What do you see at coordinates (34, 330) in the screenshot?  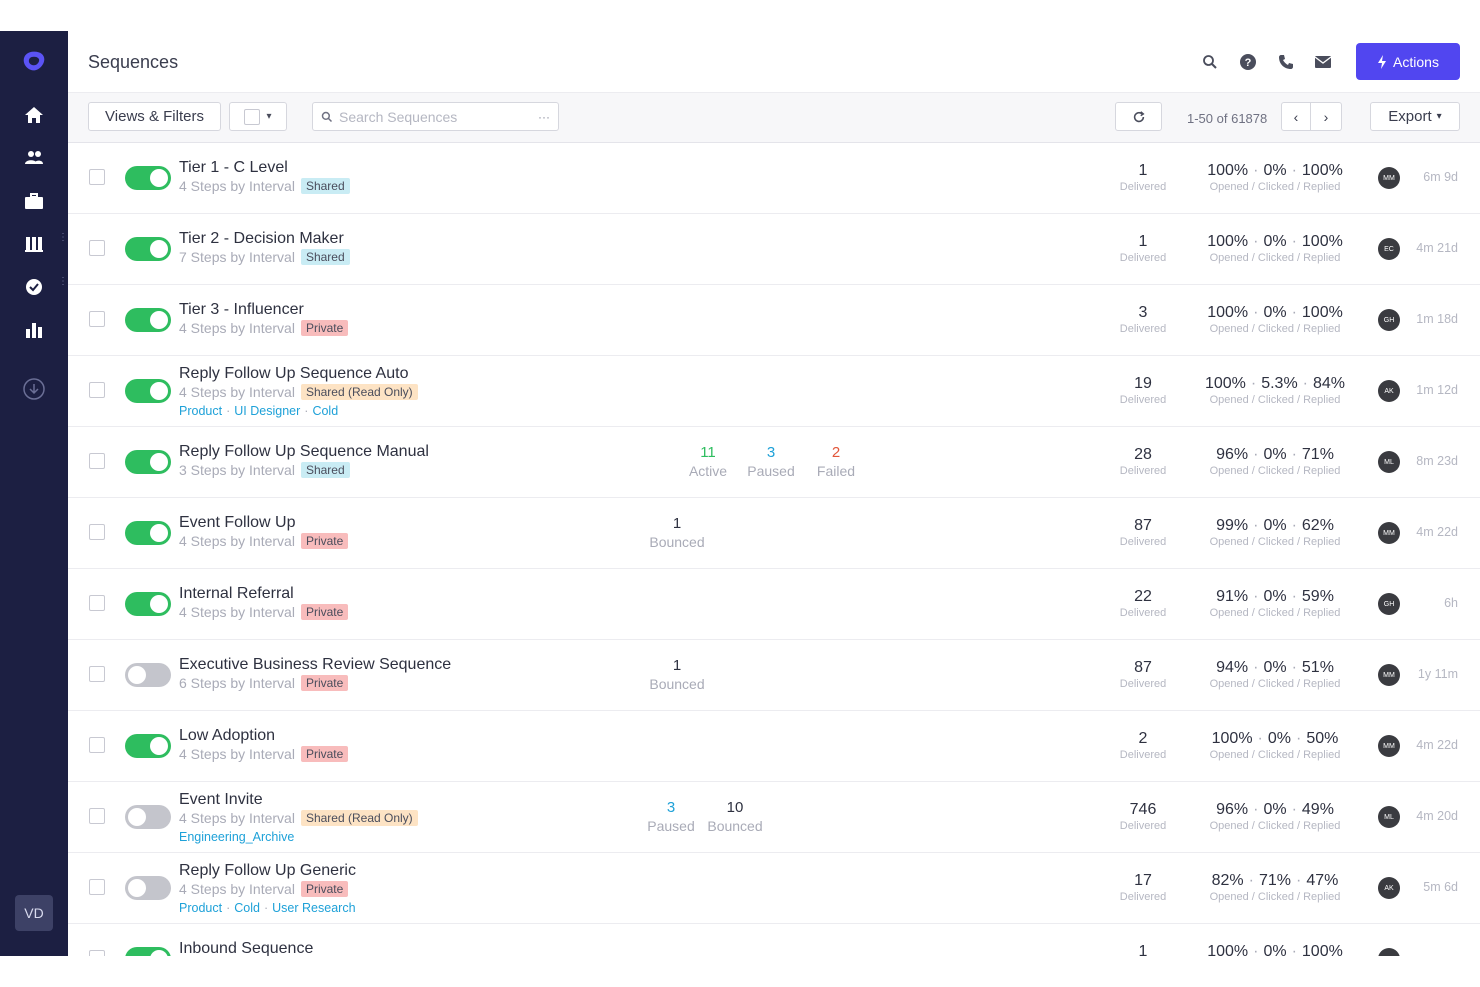 I see `reports-chart-icon` at bounding box center [34, 330].